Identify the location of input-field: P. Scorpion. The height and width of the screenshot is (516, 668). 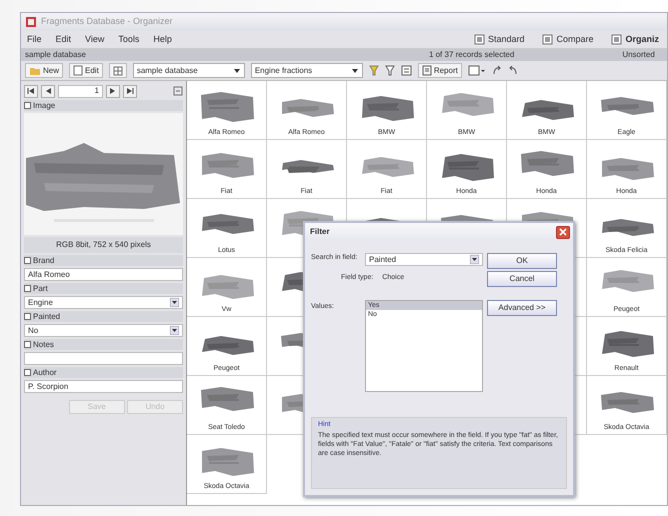
(103, 386).